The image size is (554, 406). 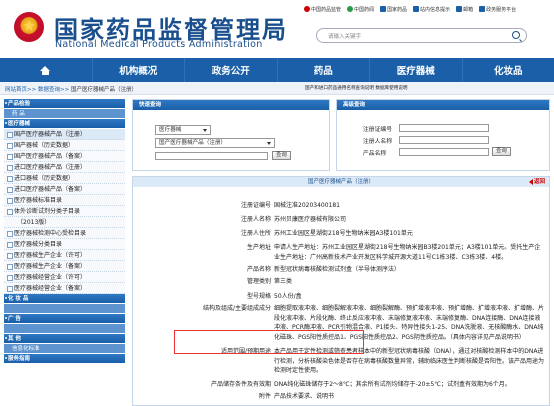 What do you see at coordinates (356, 88) in the screenshot?
I see `notice-ticker: 国产和进口药品通用名称查询说明 数据库使用说明` at bounding box center [356, 88].